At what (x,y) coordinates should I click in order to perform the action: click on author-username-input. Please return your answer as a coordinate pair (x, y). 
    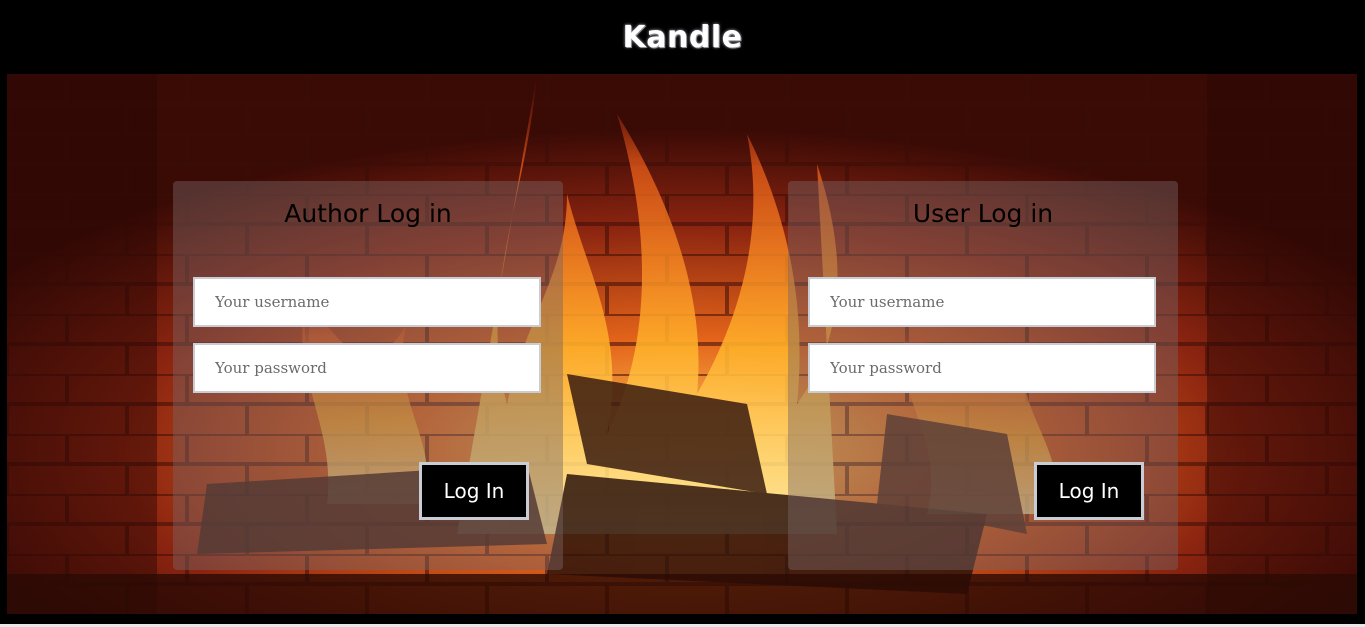
    Looking at the image, I should click on (367, 302).